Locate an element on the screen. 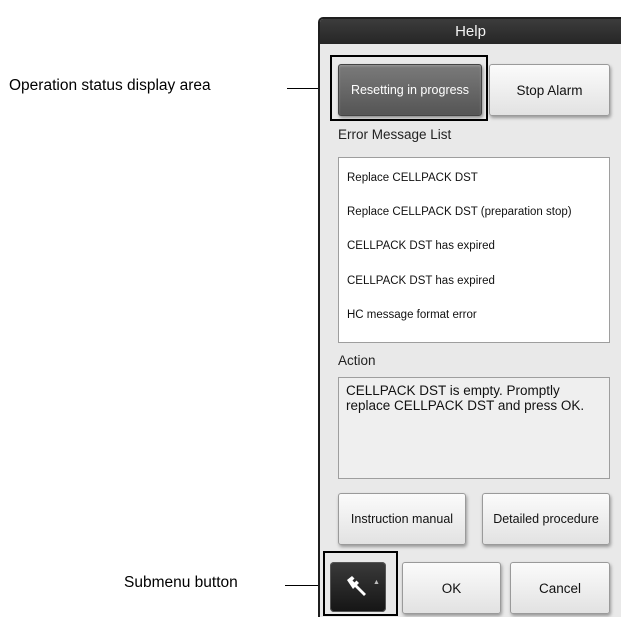 The width and height of the screenshot is (621, 617). dialog-title: Help is located at coordinates (470, 31).